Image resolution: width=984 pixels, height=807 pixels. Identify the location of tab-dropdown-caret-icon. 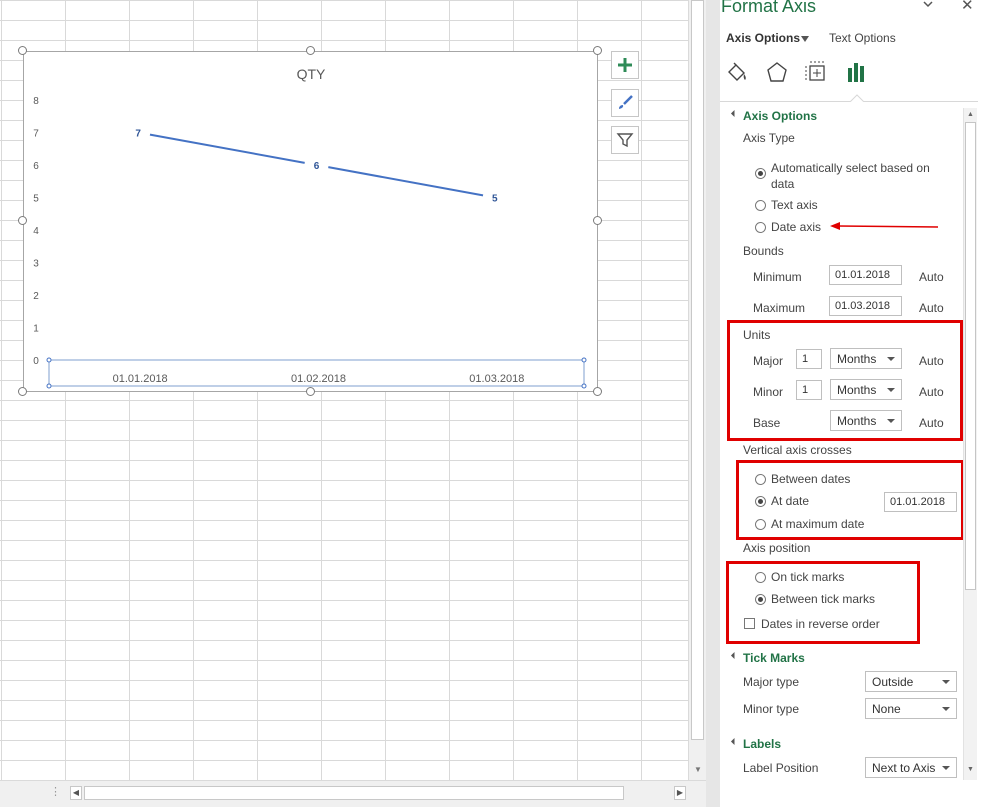
(805, 39).